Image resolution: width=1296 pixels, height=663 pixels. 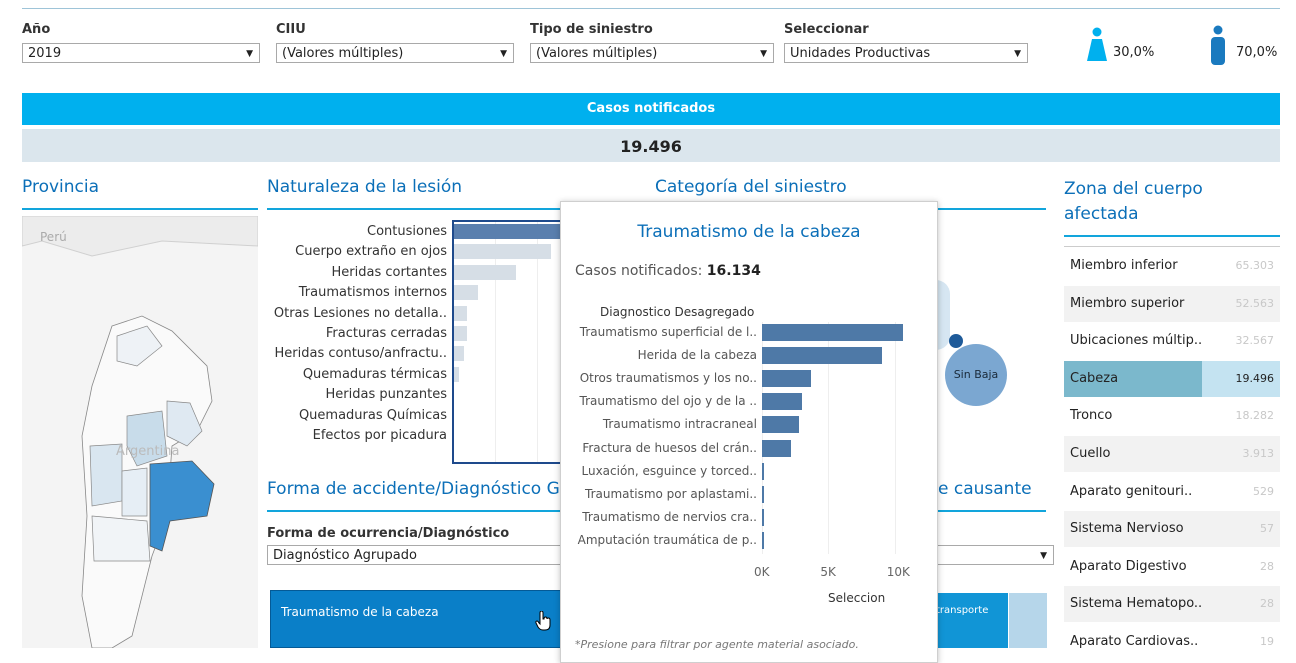 What do you see at coordinates (1267, 529) in the screenshot?
I see `zona-value: 57` at bounding box center [1267, 529].